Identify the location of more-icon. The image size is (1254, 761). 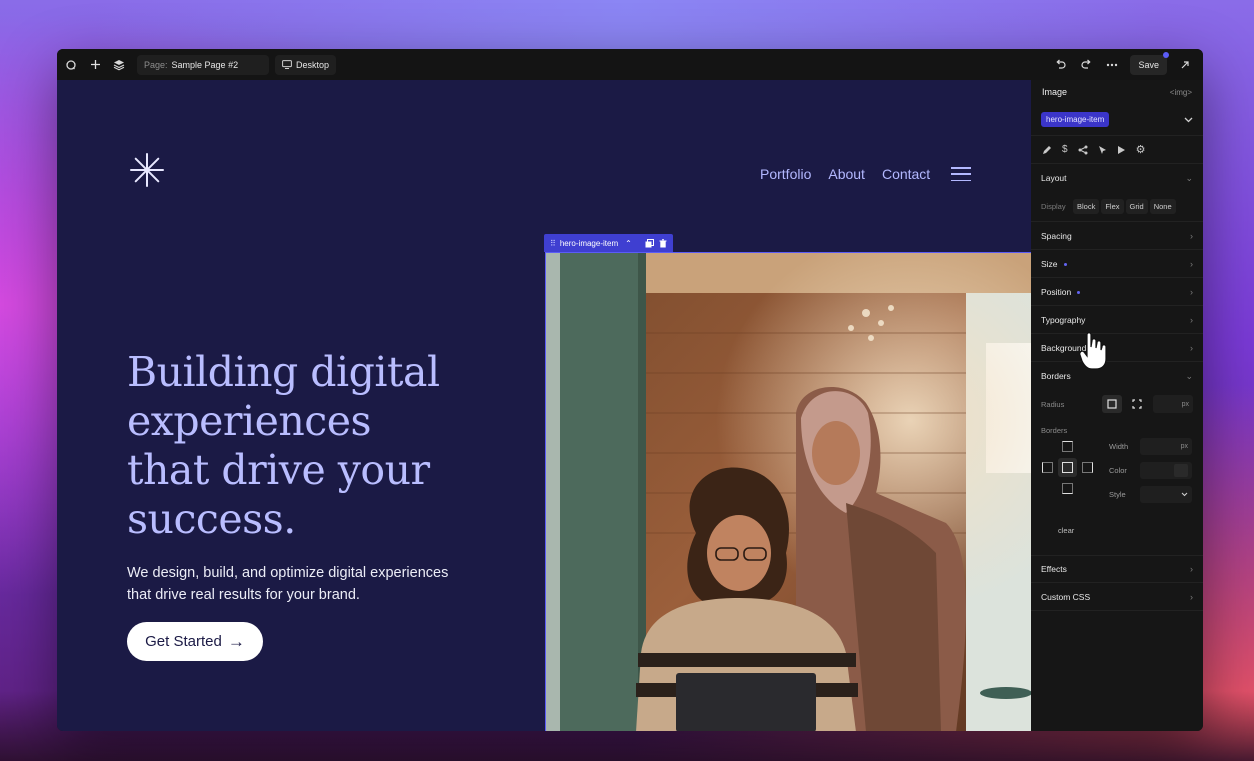
(1112, 65).